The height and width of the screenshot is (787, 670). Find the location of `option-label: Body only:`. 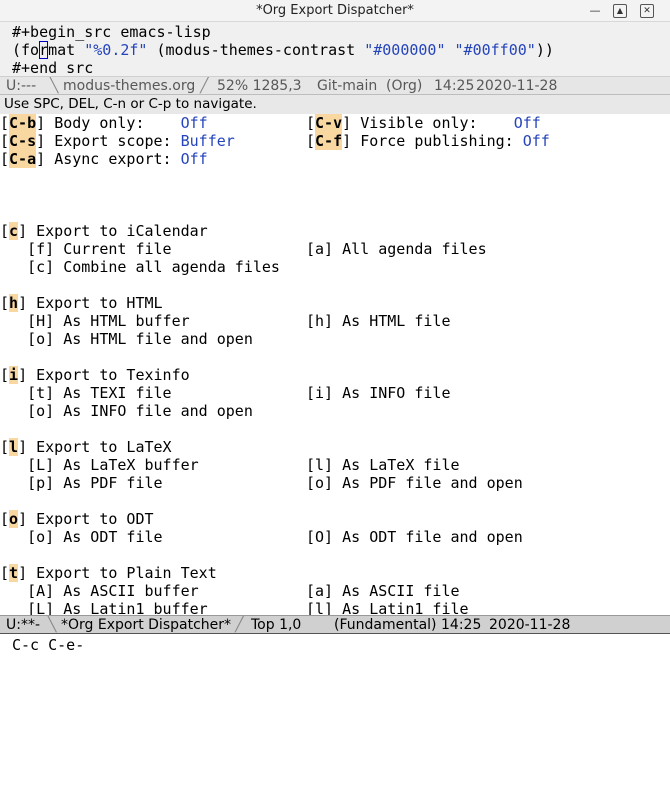

option-label: Body only: is located at coordinates (104, 123).